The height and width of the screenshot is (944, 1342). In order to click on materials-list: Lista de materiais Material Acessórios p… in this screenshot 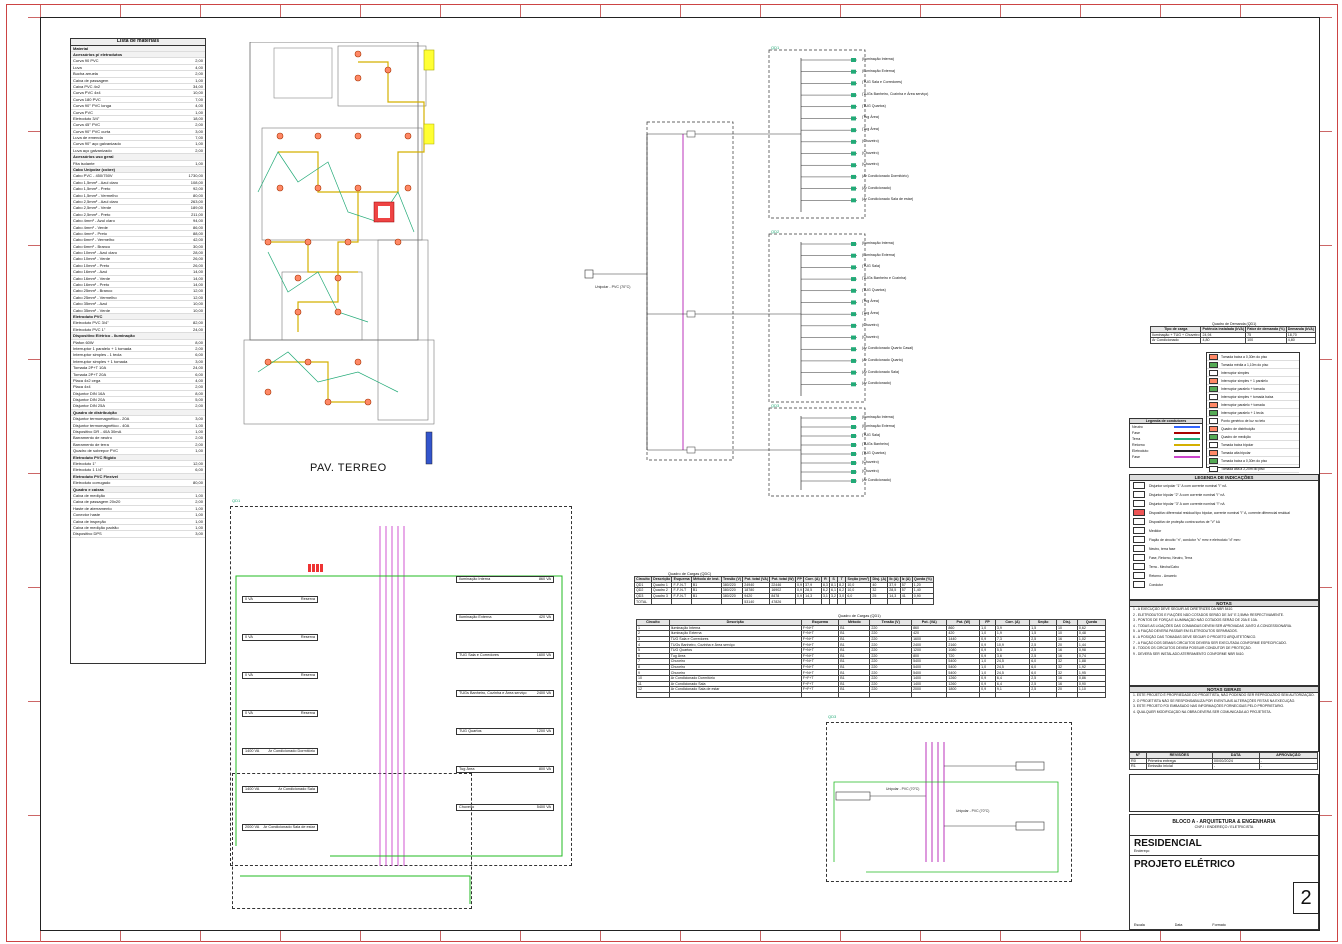, I will do `click(138, 351)`.